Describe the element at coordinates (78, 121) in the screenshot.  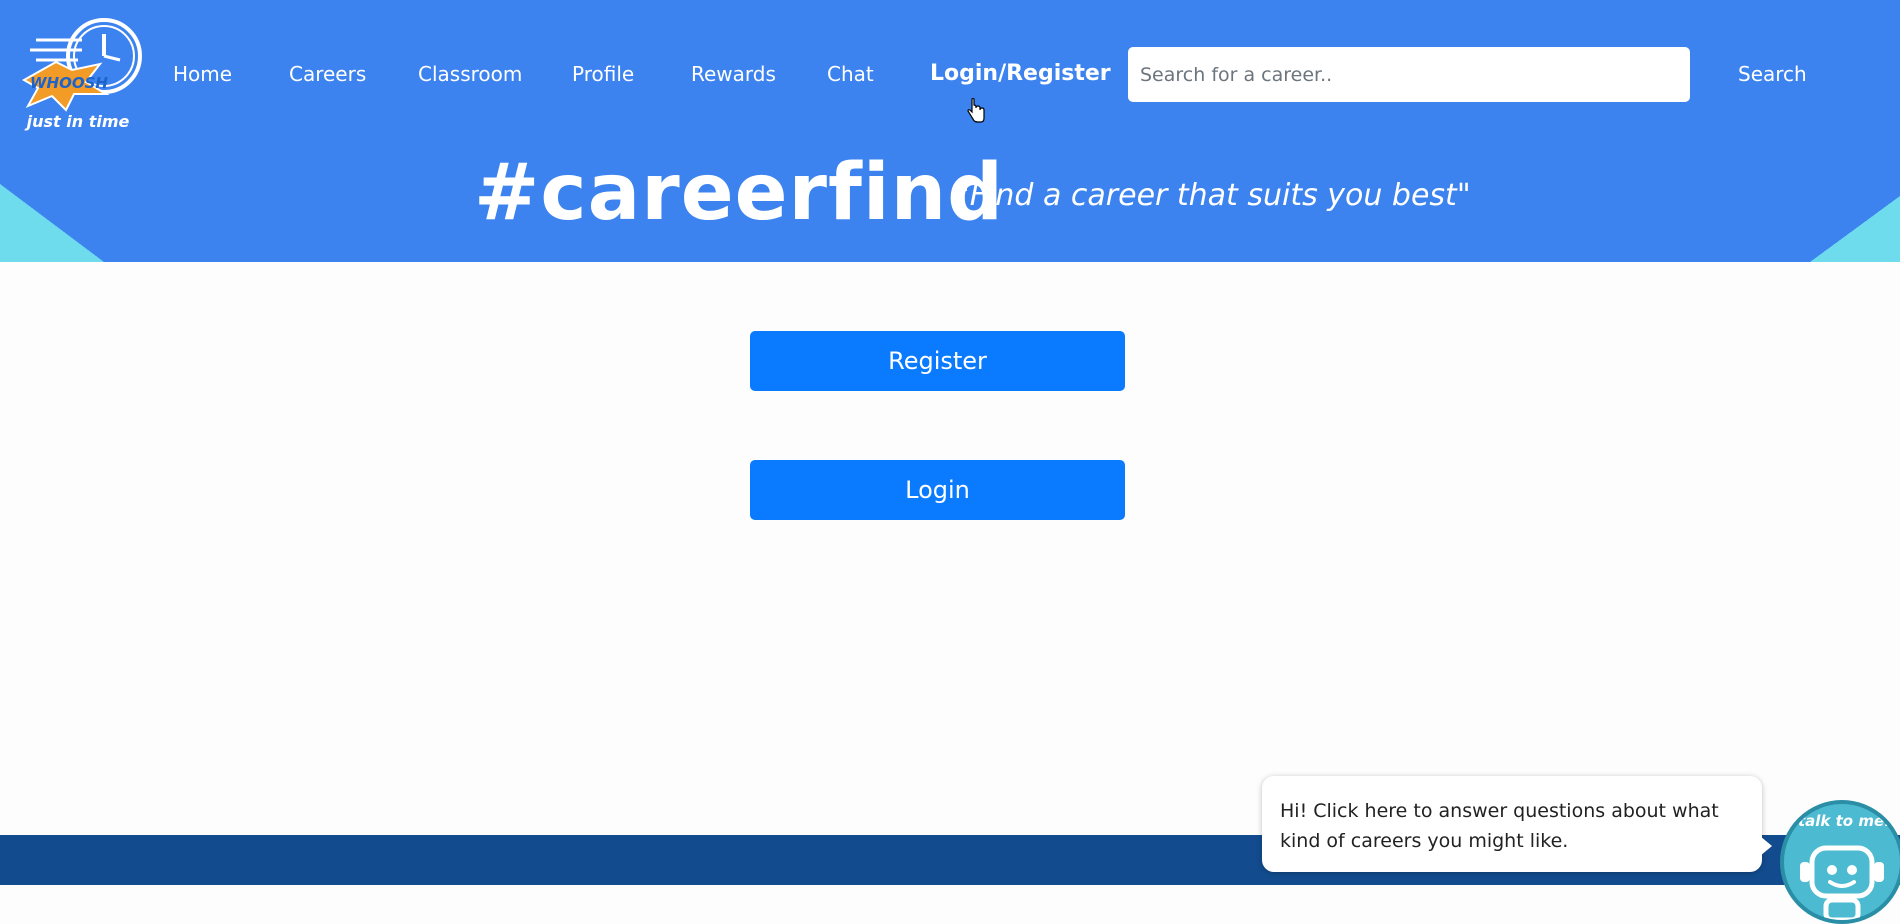
I see `logo-tagline: just in time` at that location.